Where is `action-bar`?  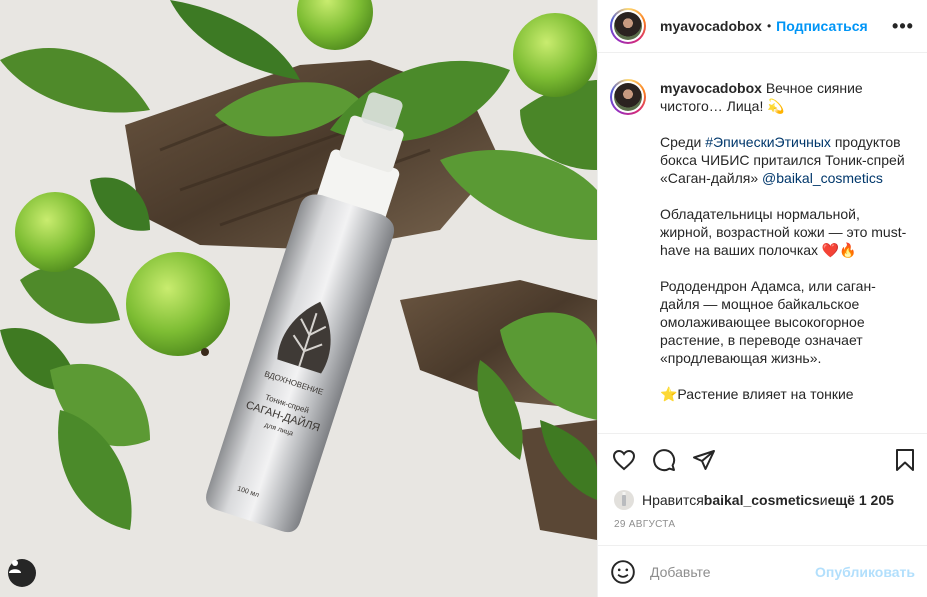 action-bar is located at coordinates (762, 459).